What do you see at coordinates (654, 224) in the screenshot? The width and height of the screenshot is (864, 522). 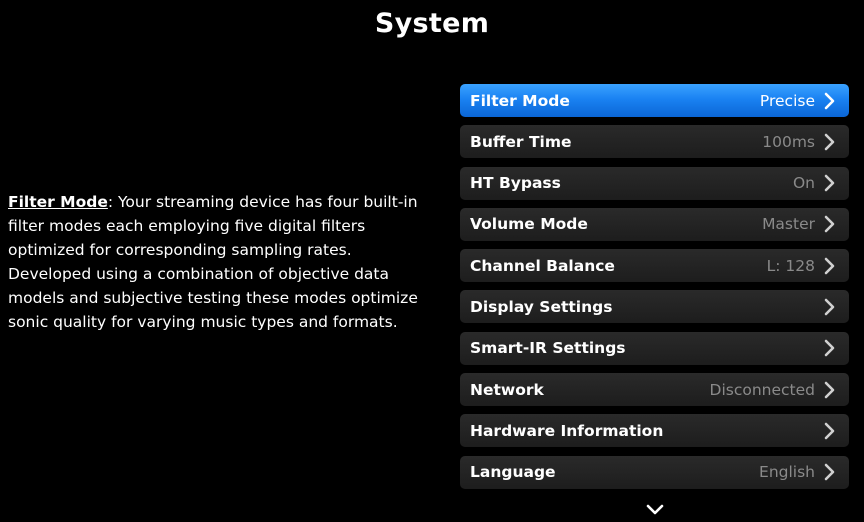 I see `menu-item-volume-mode: Volume Mode Master` at bounding box center [654, 224].